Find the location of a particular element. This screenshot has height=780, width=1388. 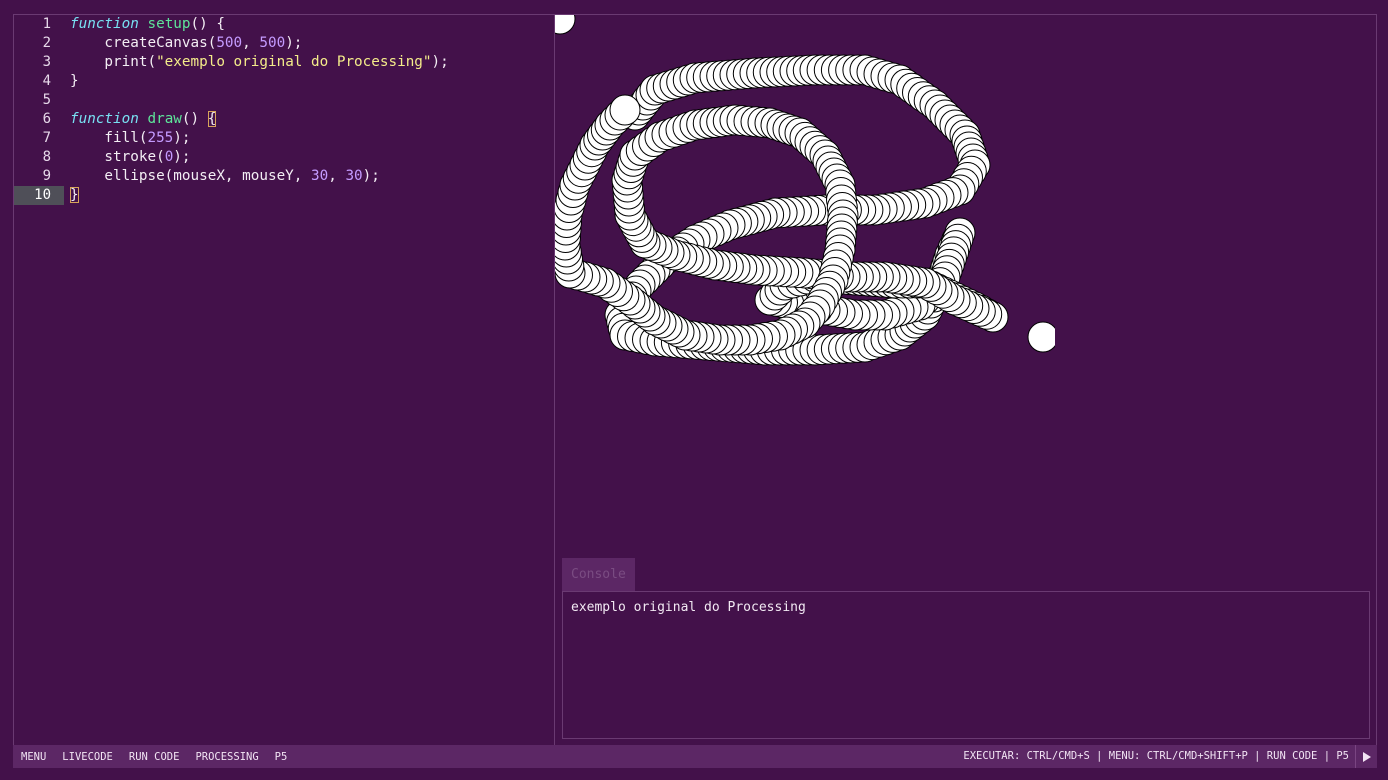

code-token-bracket: { is located at coordinates (212, 119).